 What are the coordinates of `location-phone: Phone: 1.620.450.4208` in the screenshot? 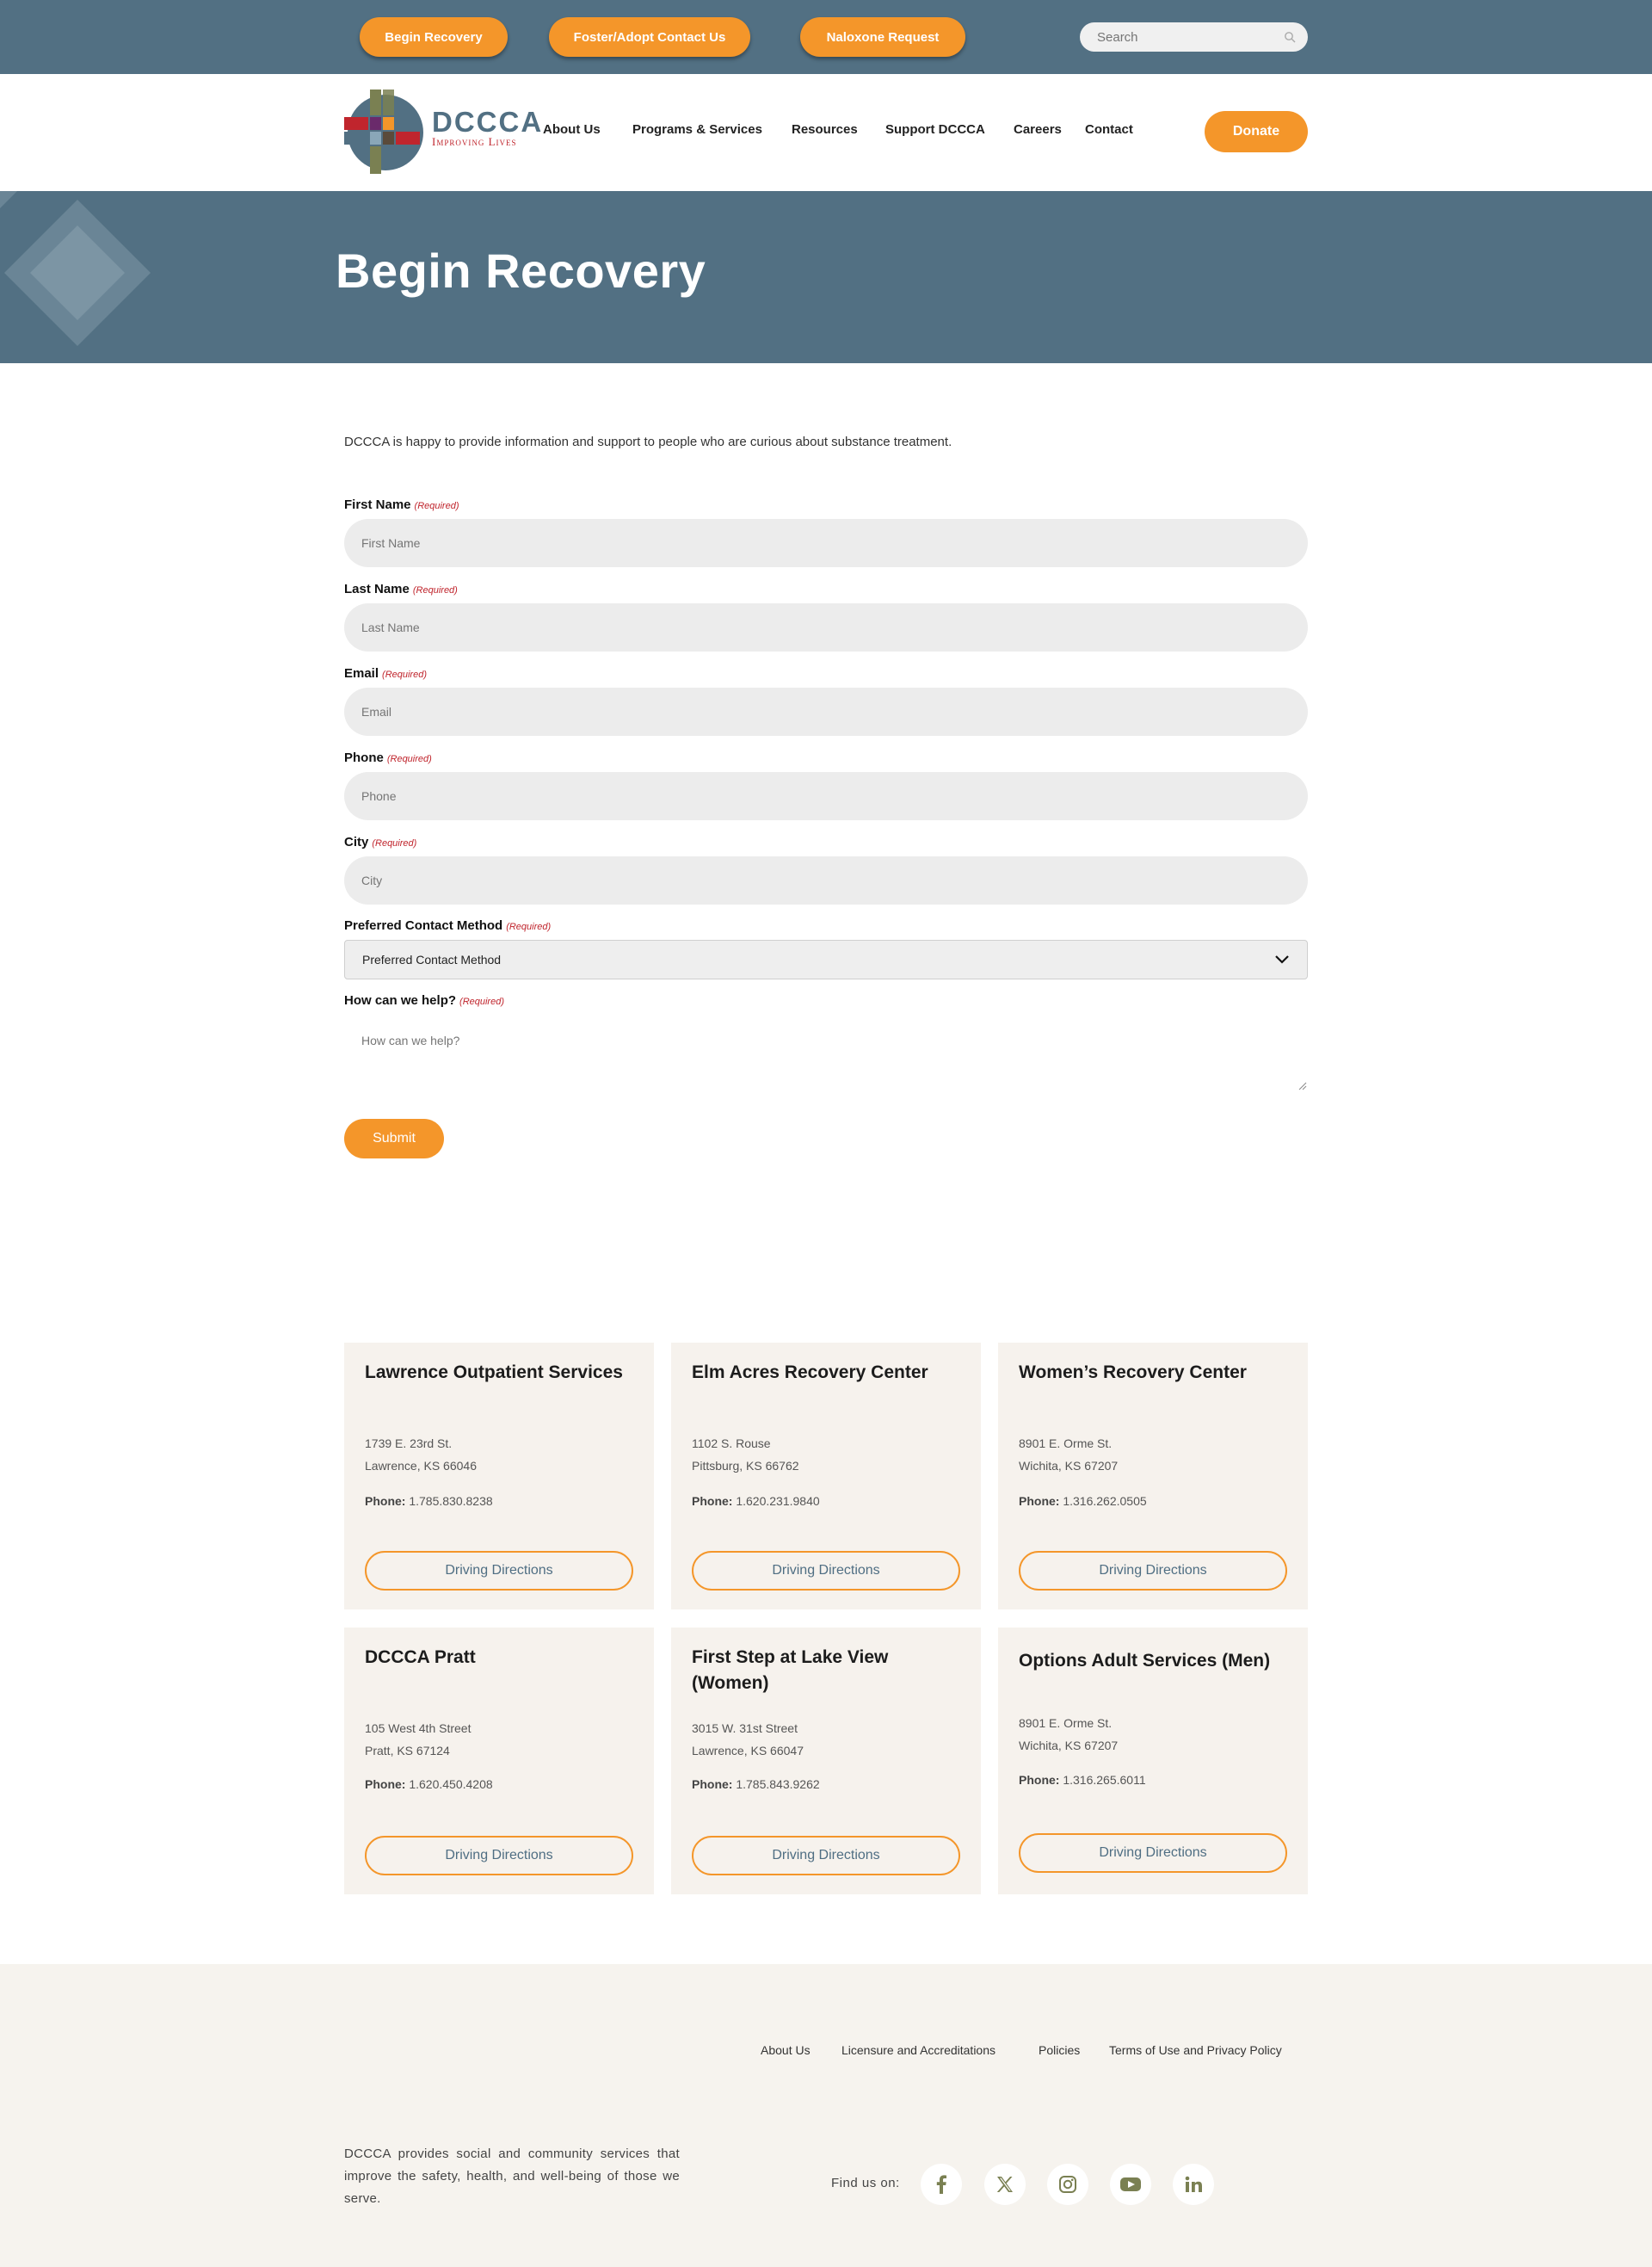 It's located at (429, 1784).